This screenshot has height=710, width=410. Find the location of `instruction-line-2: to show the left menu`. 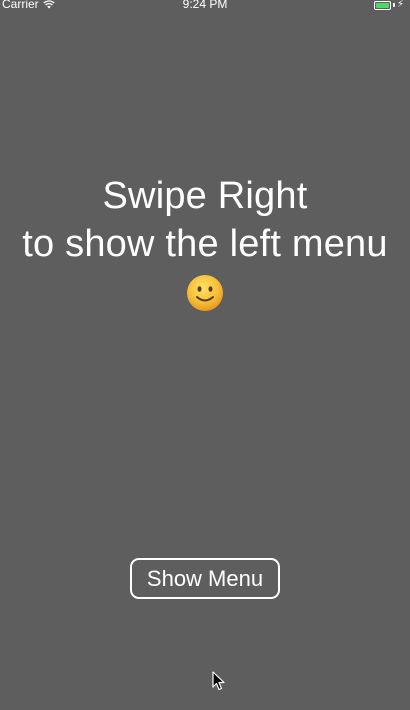

instruction-line-2: to show the left menu is located at coordinates (205, 244).